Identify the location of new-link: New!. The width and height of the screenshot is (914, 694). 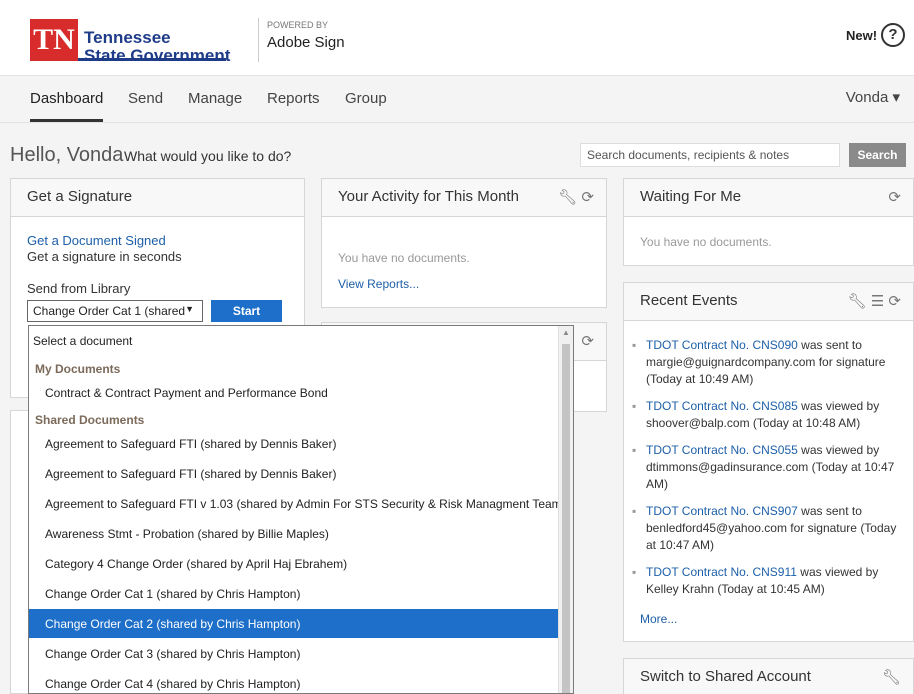
(861, 35).